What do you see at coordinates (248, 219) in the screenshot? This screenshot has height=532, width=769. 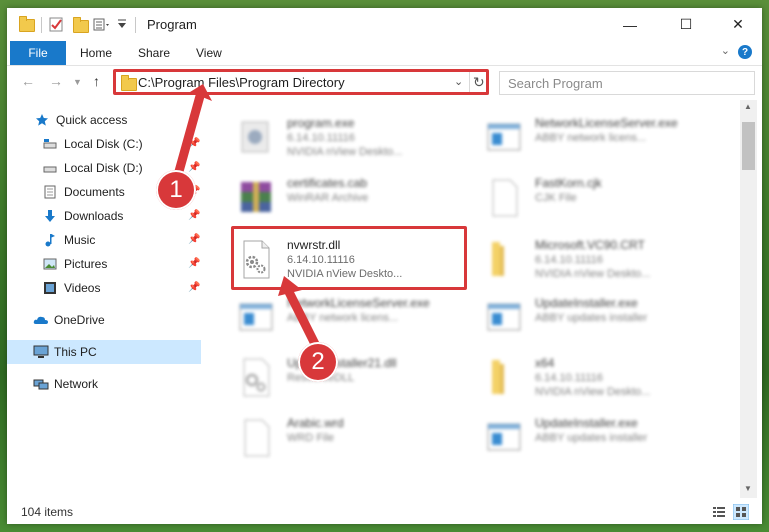 I see `annotation-arrows` at bounding box center [248, 219].